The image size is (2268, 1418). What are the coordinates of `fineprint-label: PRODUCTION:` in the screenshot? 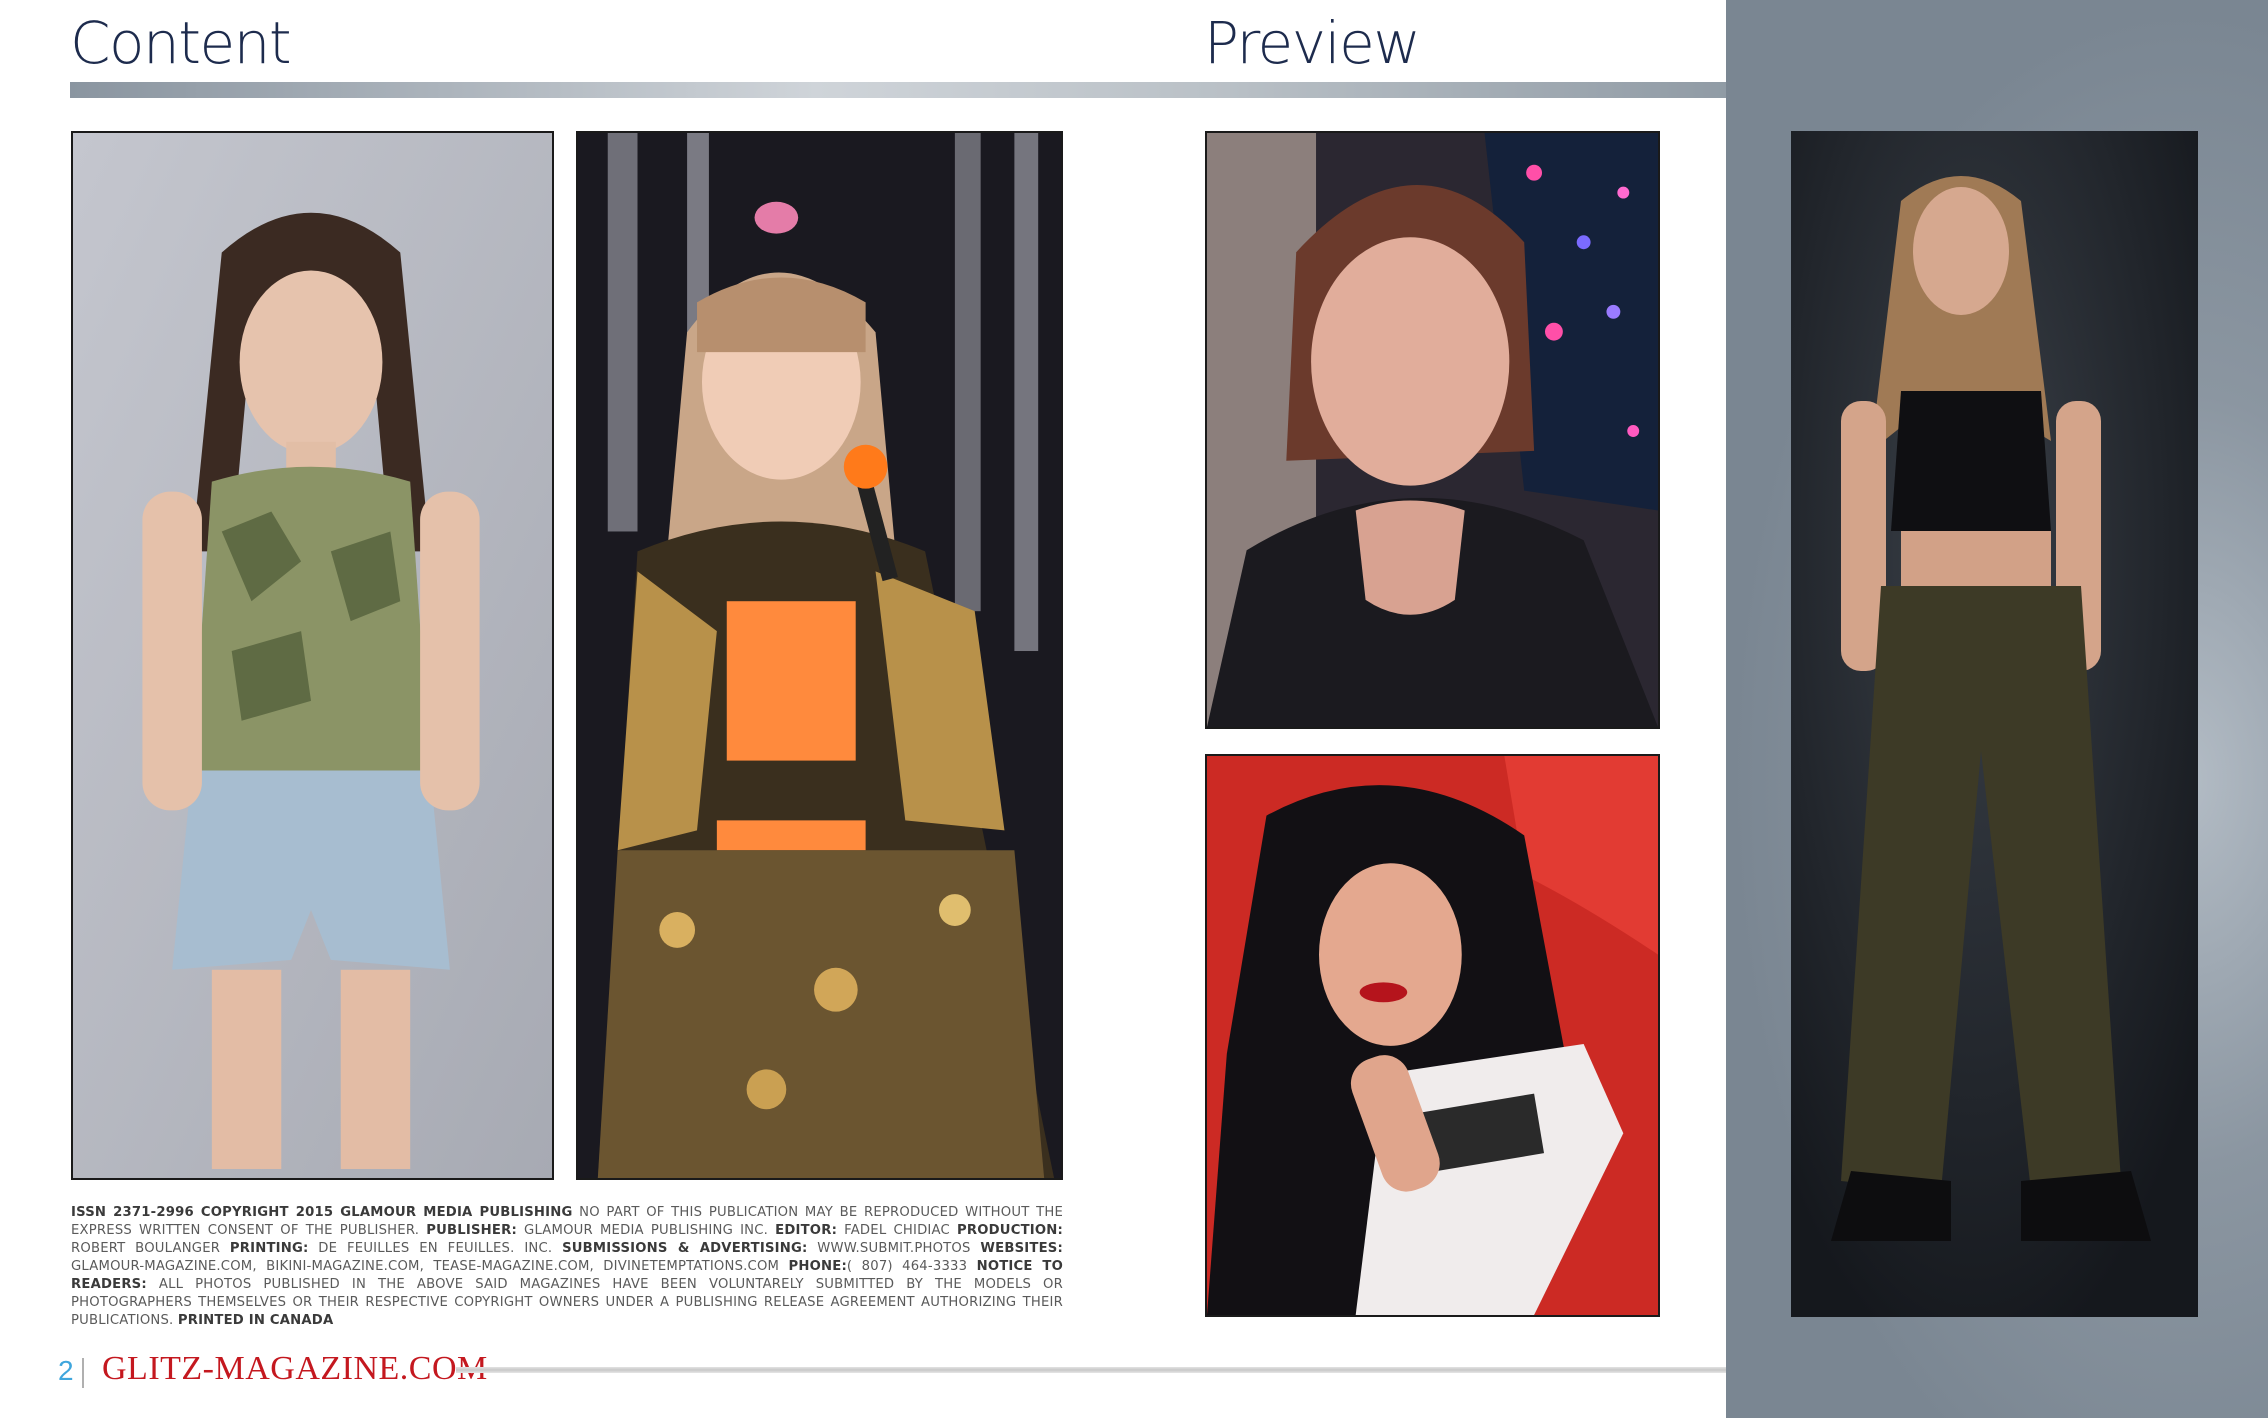 It's located at (1010, 1230).